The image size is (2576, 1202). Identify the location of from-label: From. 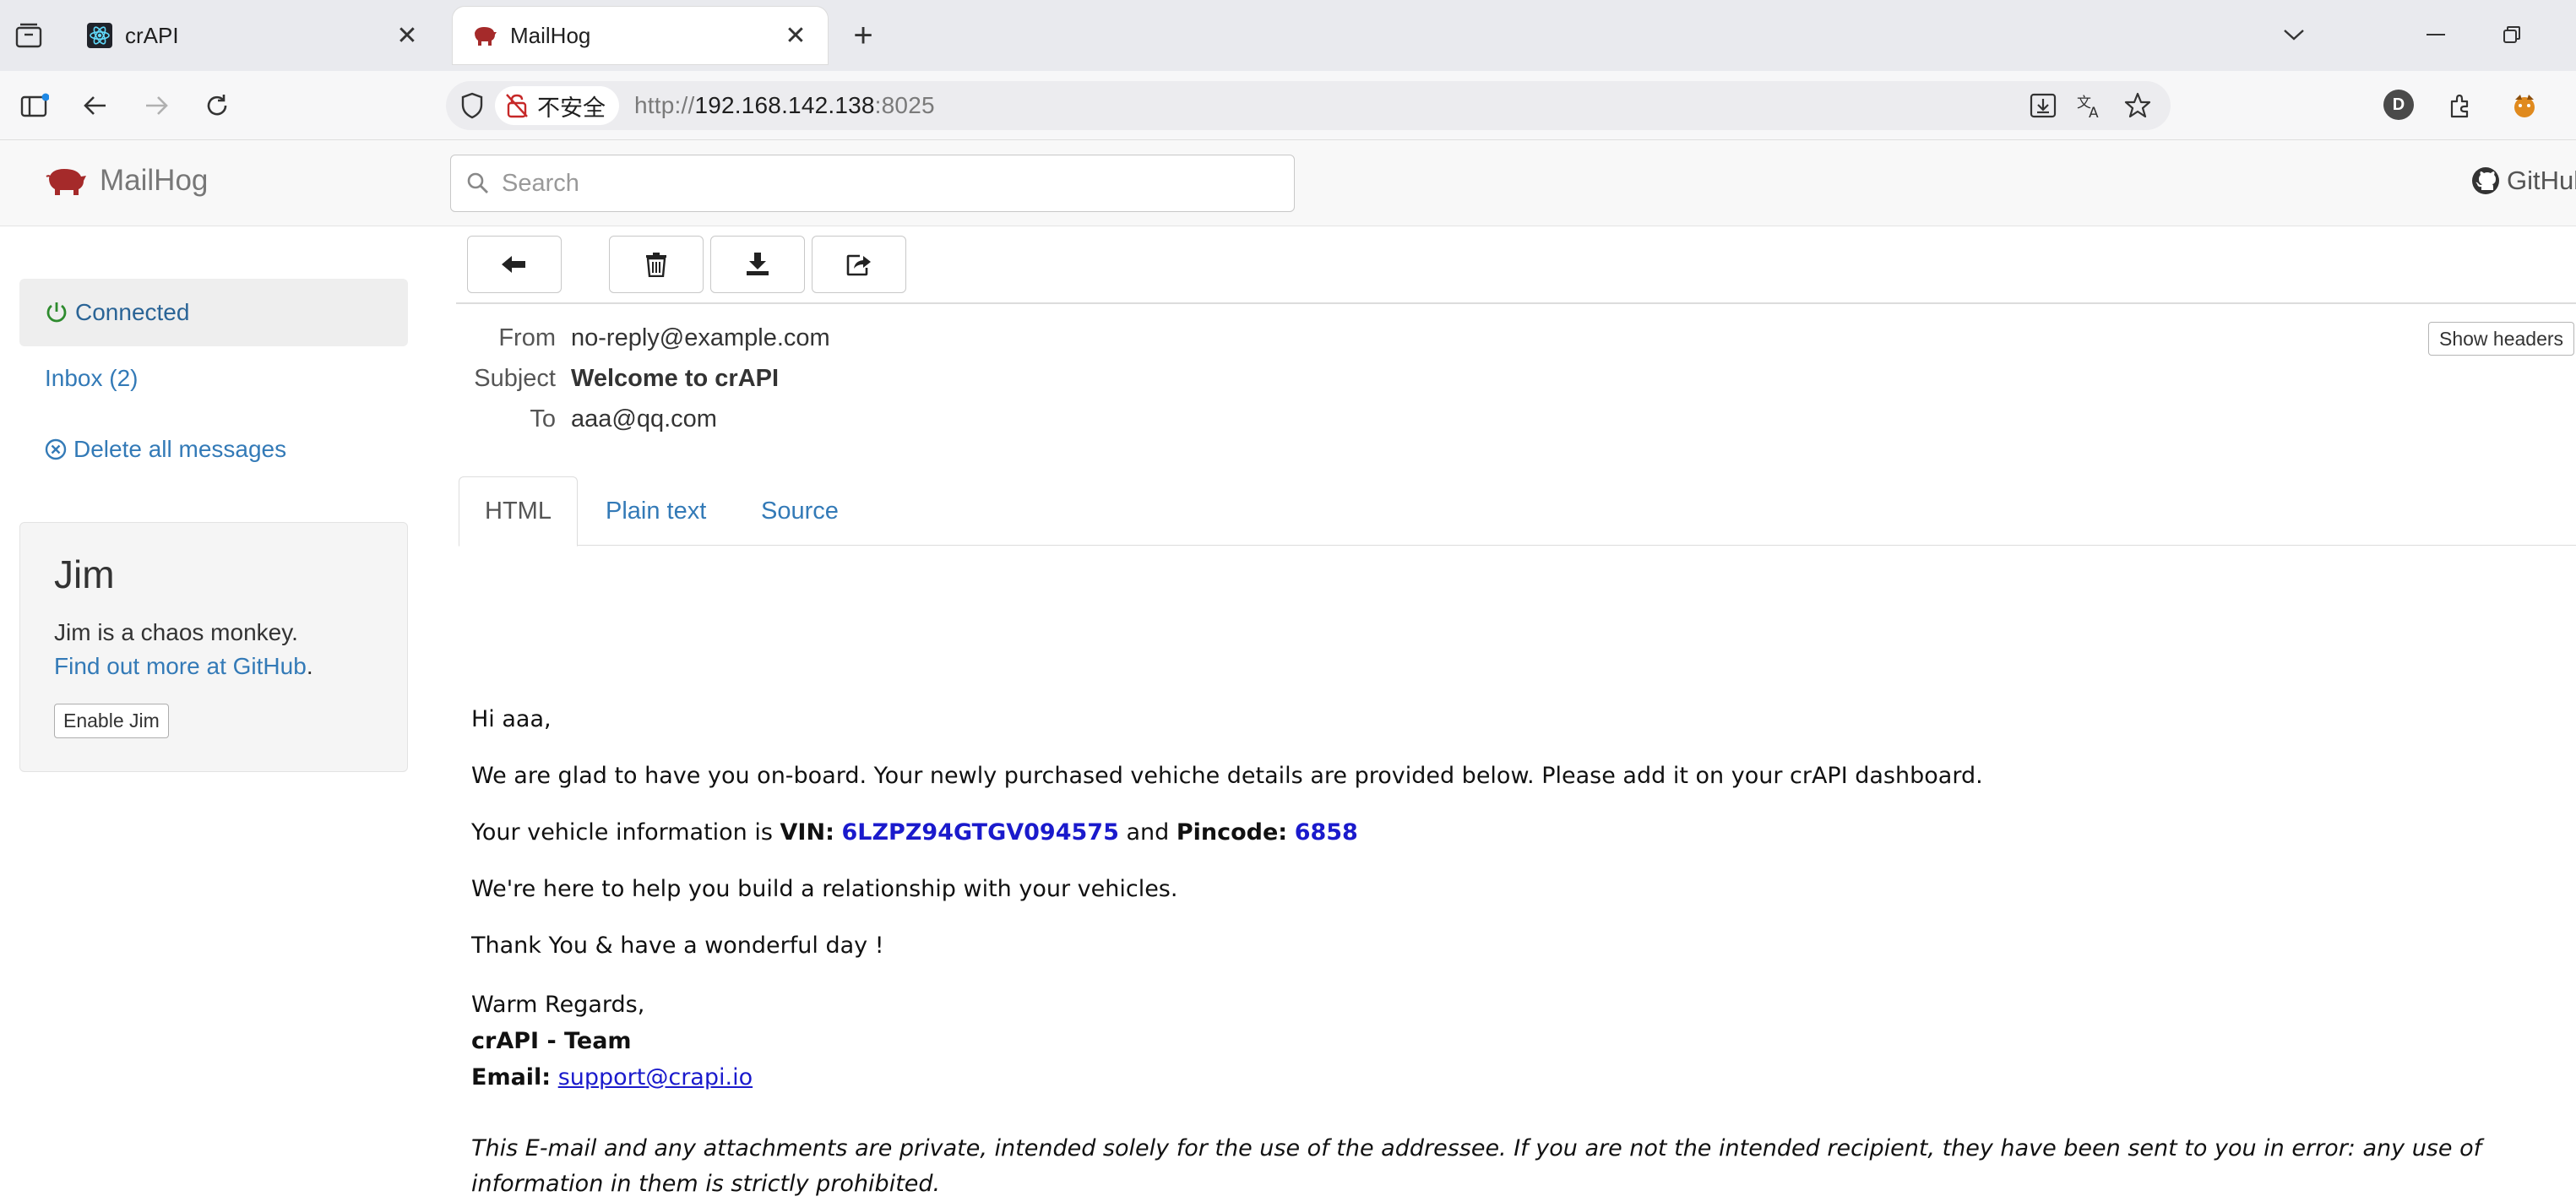
(527, 338).